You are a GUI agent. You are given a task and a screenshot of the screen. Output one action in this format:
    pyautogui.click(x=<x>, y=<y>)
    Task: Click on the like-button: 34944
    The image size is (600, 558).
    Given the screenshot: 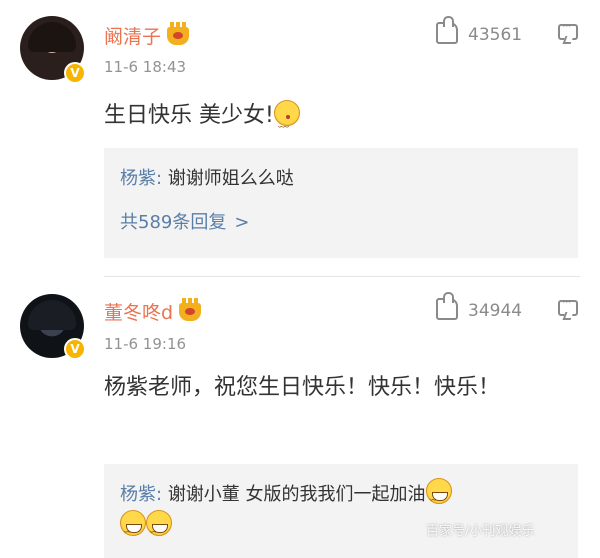 What is the action you would take?
    pyautogui.click(x=479, y=306)
    